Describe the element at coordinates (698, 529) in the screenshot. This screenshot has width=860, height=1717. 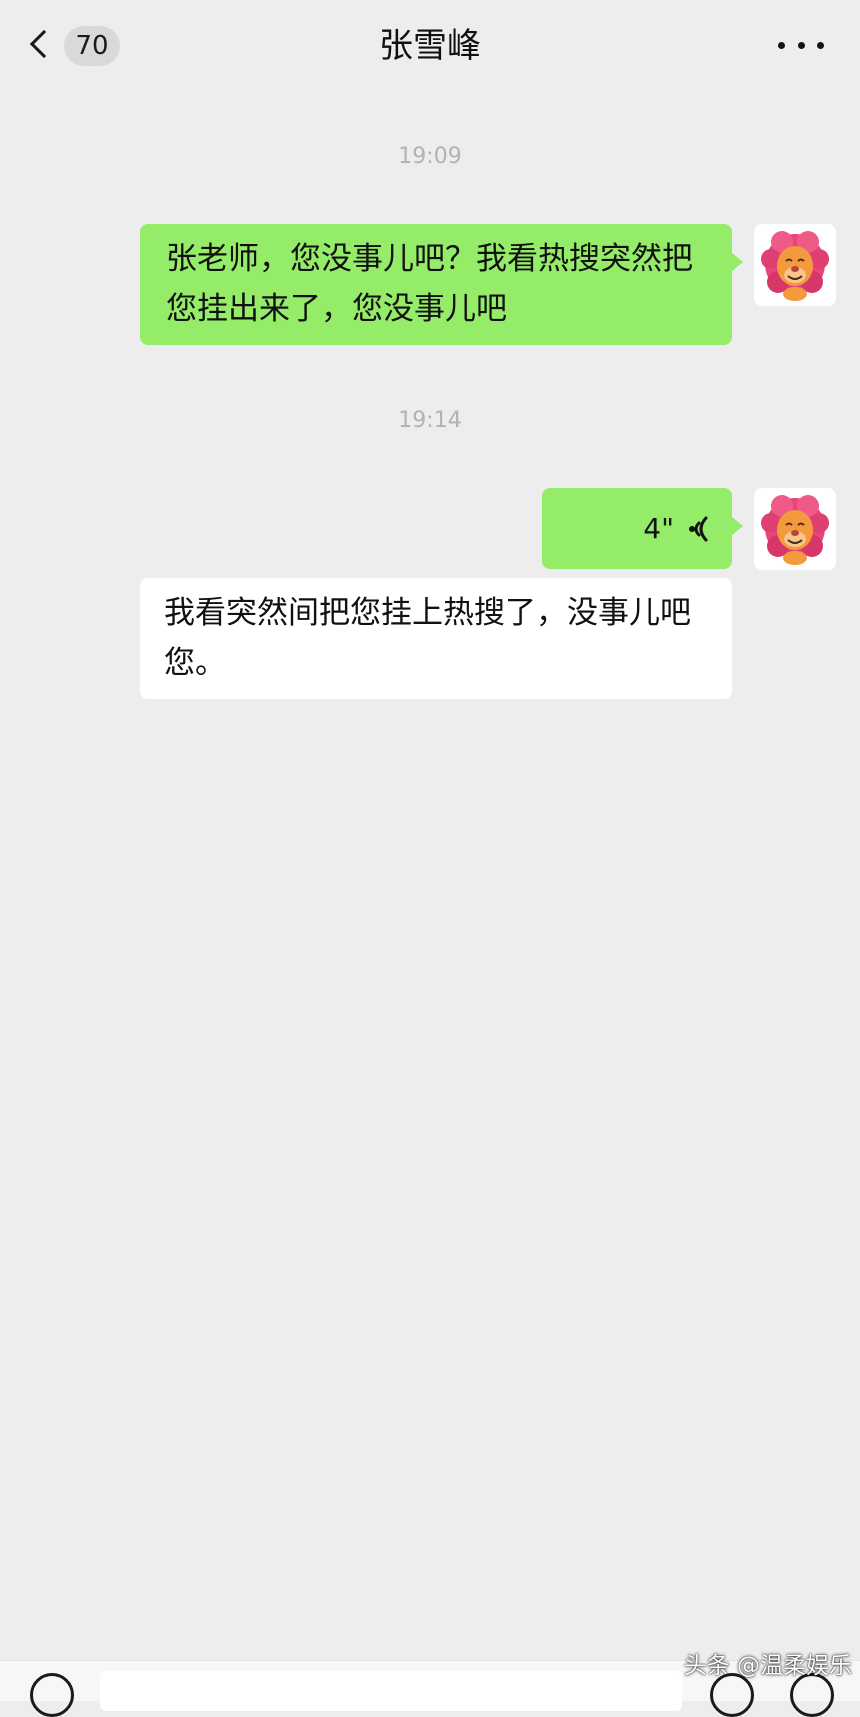
I see `voice-wave-icon` at that location.